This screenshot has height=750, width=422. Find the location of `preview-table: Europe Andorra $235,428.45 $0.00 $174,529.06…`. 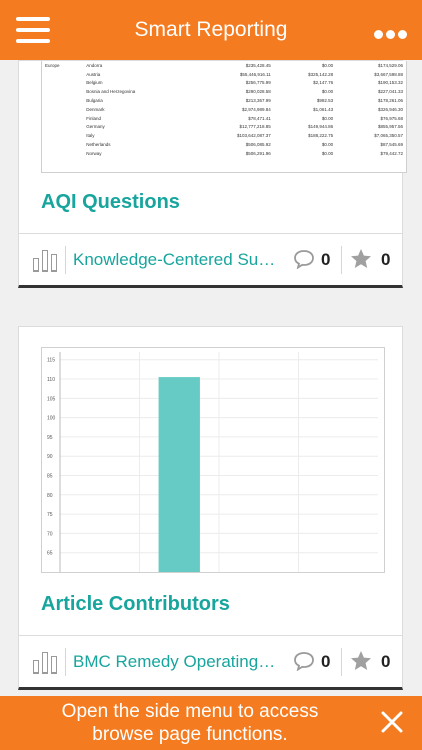

preview-table: Europe Andorra $235,428.45 $0.00 $174,529.06… is located at coordinates (224, 109).